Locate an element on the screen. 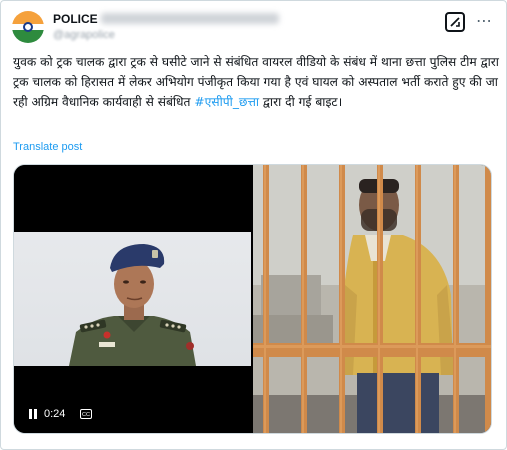  closed-captions-icon: CC is located at coordinates (86, 414).